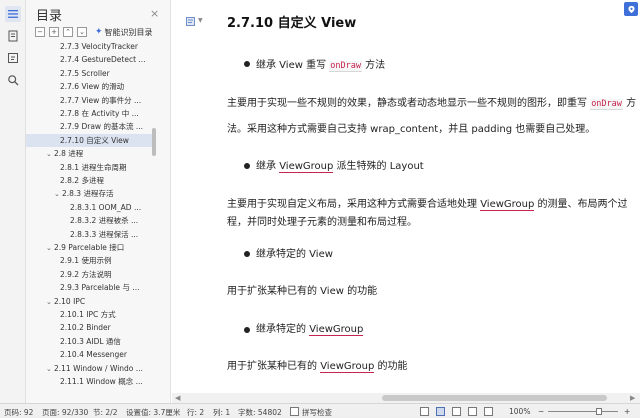 This screenshot has width=640, height=418. Describe the element at coordinates (200, 20) in the screenshot. I see `chevron-down-icon: ▼` at that location.